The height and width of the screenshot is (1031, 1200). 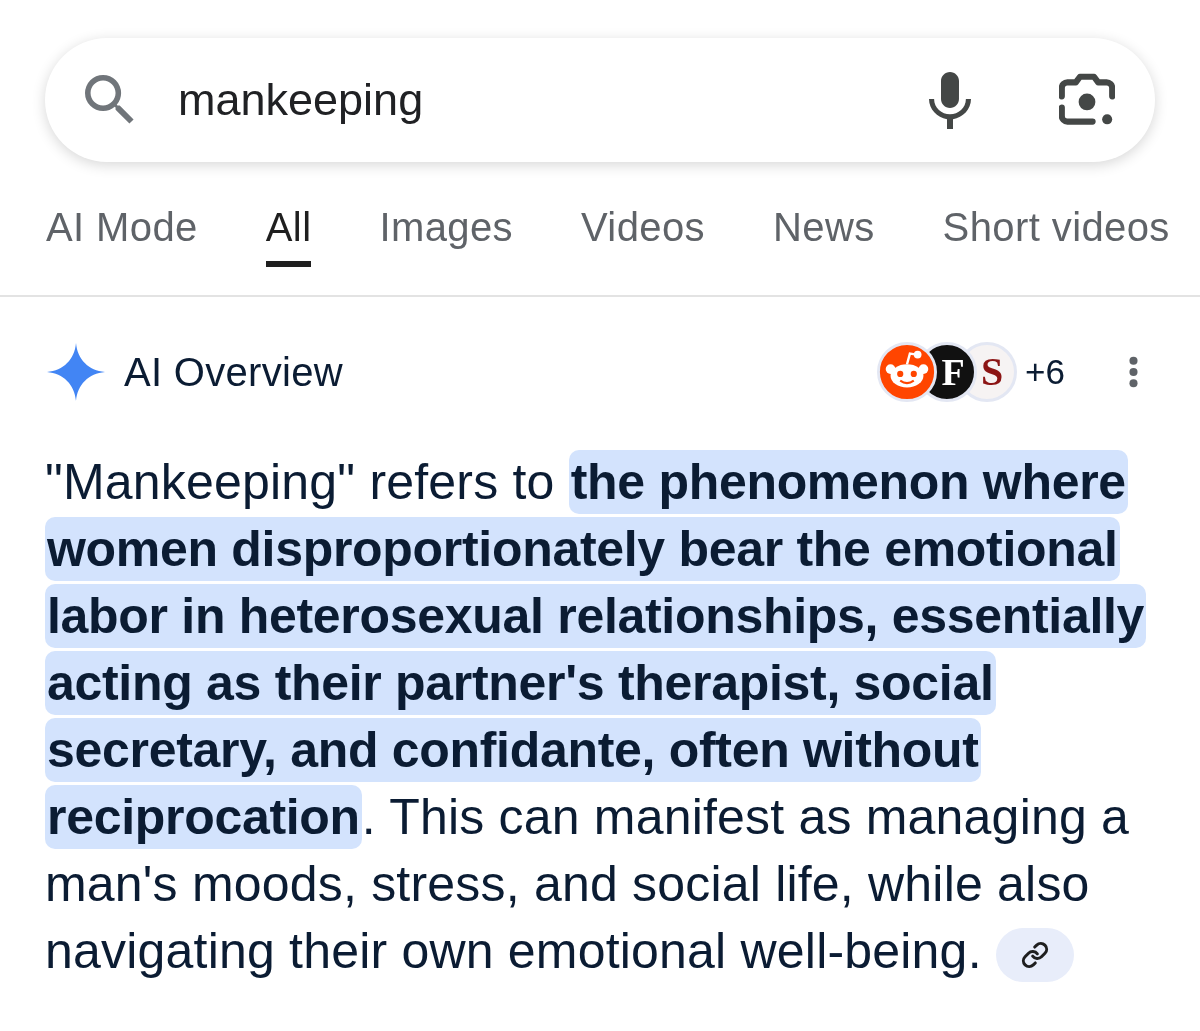 I want to click on tab: Short videos, so click(x=1056, y=235).